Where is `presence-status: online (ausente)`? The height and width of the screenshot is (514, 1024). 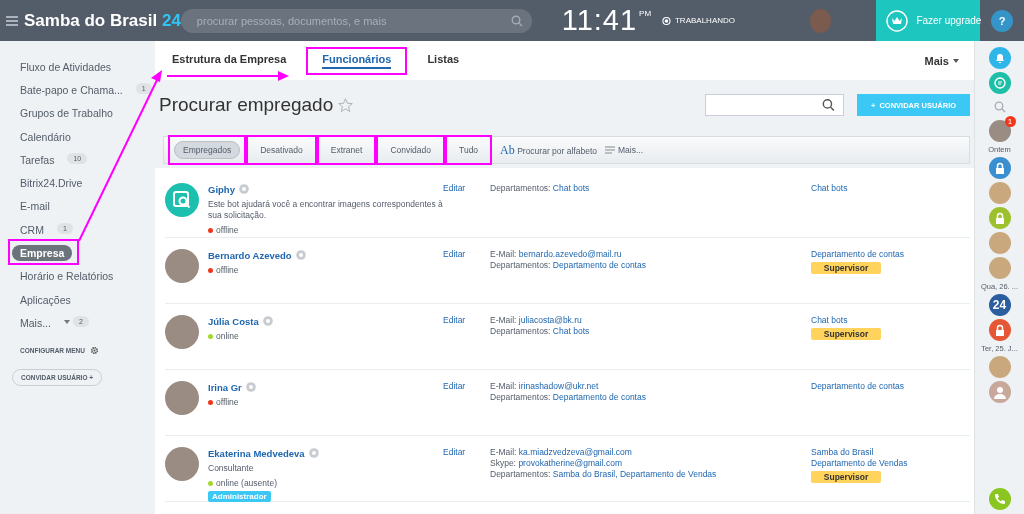
presence-status: online (ausente) is located at coordinates (246, 483).